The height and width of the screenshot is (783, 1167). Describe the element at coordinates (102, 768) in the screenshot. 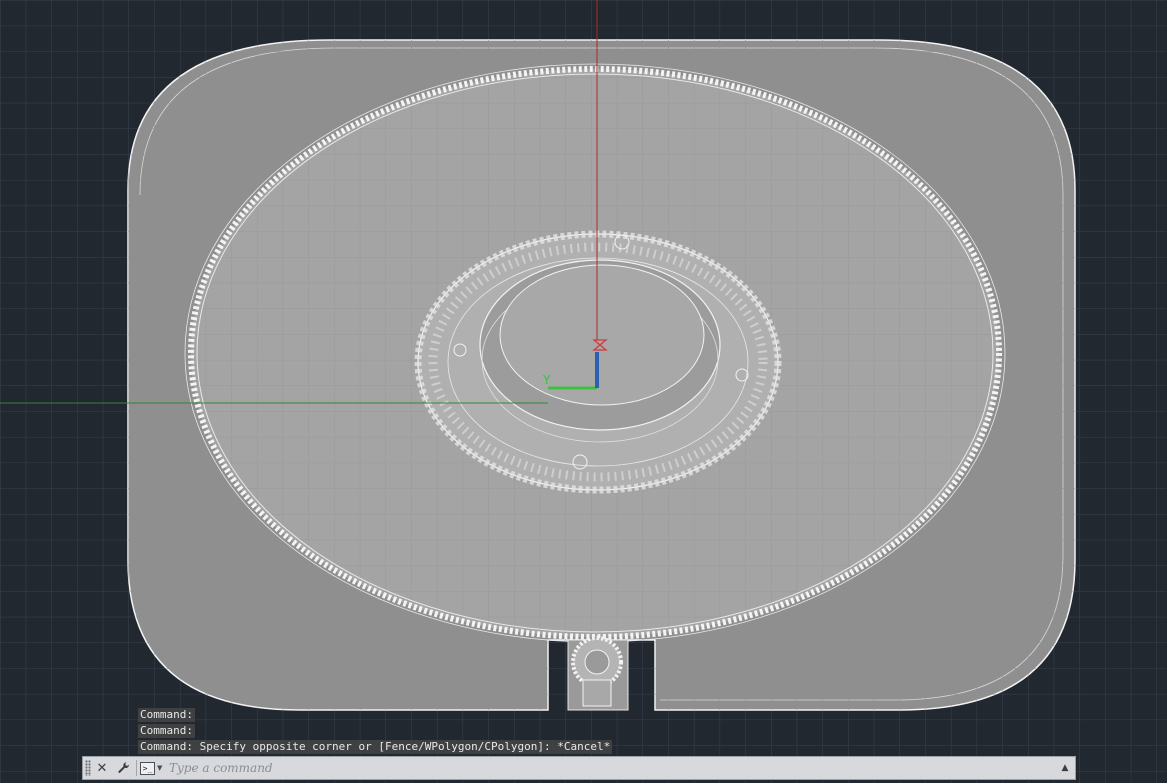

I see `close-icon: ✕` at that location.